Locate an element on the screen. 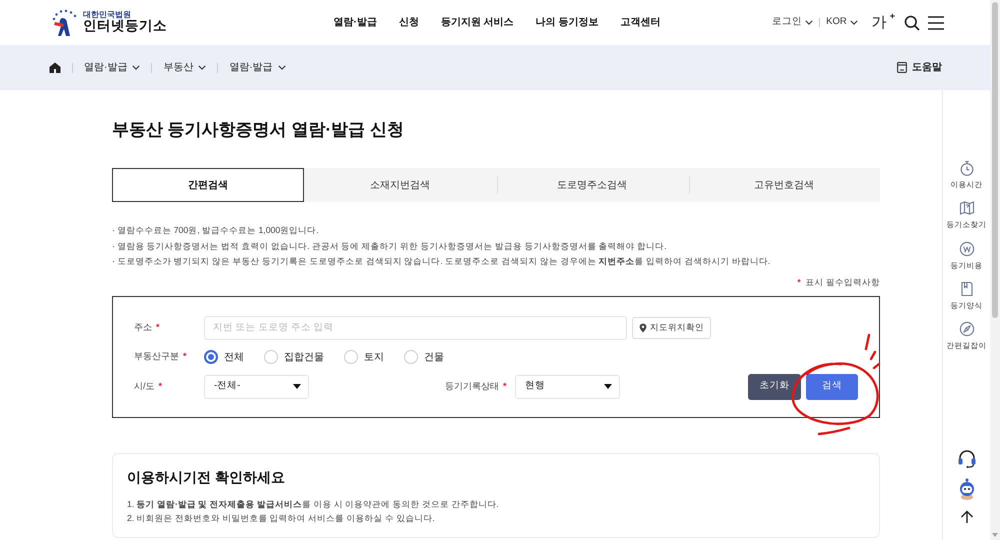 Image resolution: width=1000 pixels, height=540 pixels. notice-text: · 열람수수료는 700원, 발급수수료는 1,000원입니다. is located at coordinates (216, 230).